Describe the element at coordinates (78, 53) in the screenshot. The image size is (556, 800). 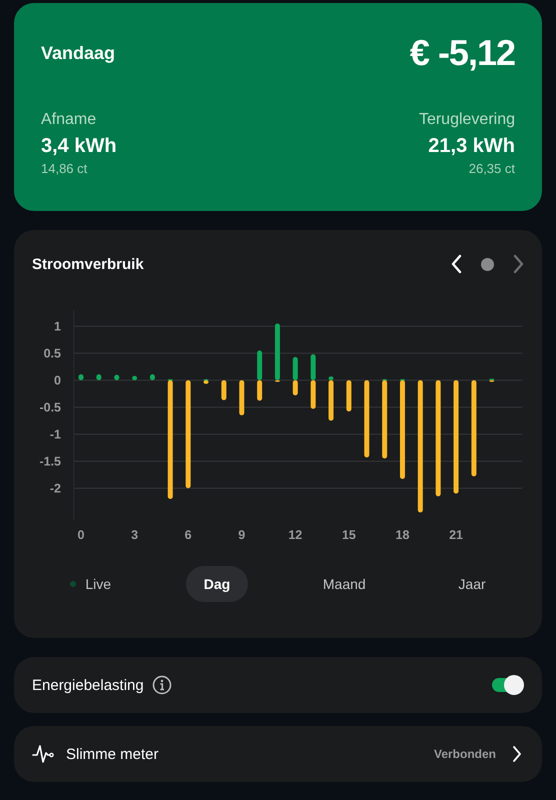
I see `summary-title: Vandaag` at that location.